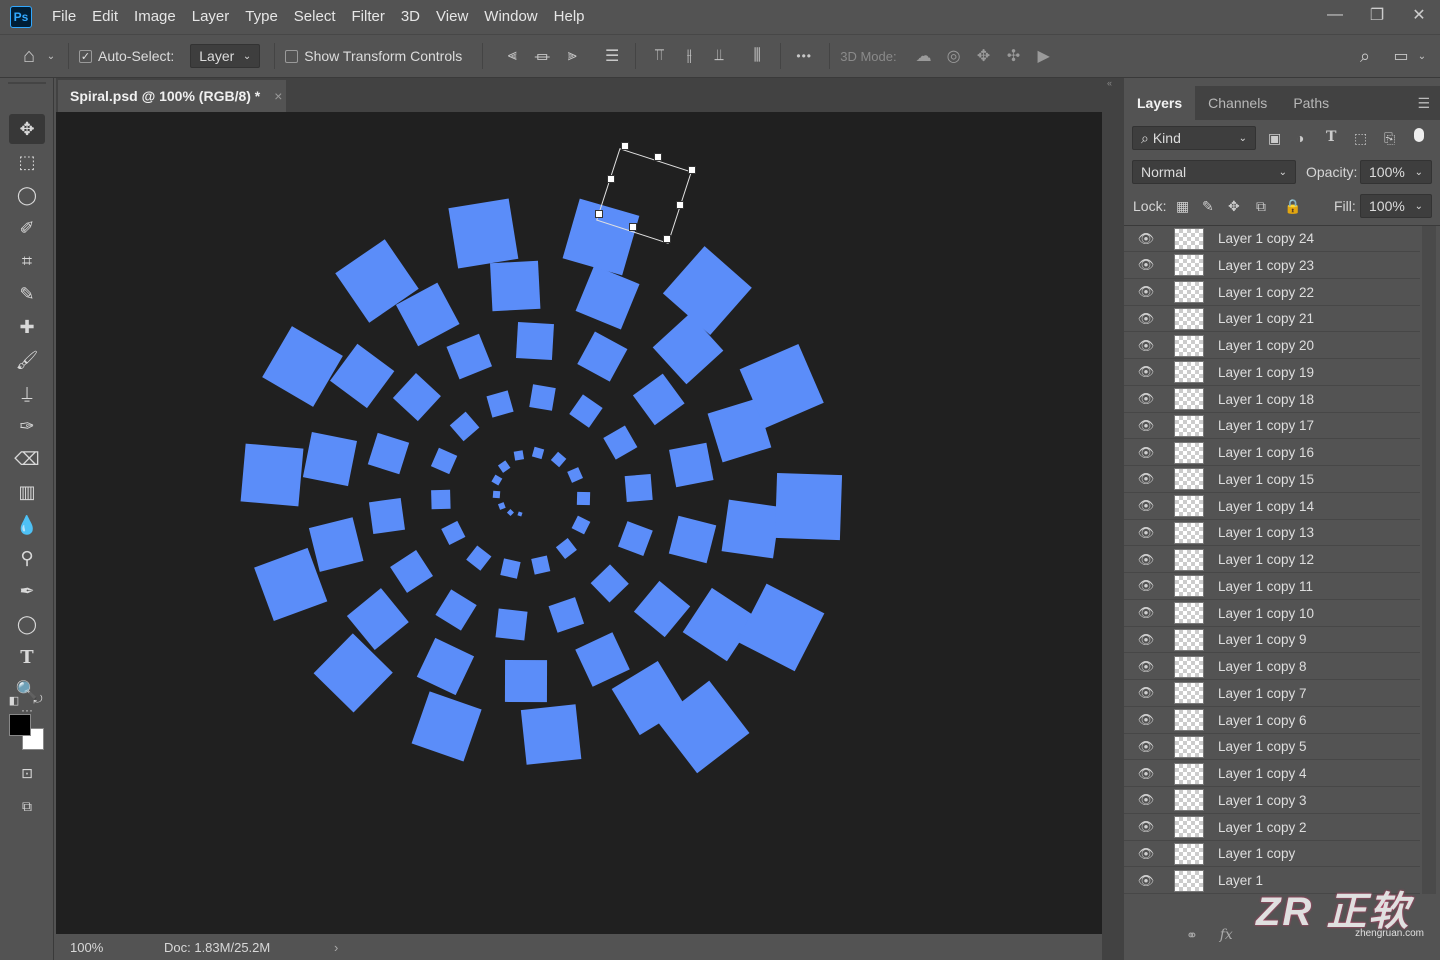 The image size is (1440, 960). I want to click on fill-input: 100% ⌄, so click(1396, 206).